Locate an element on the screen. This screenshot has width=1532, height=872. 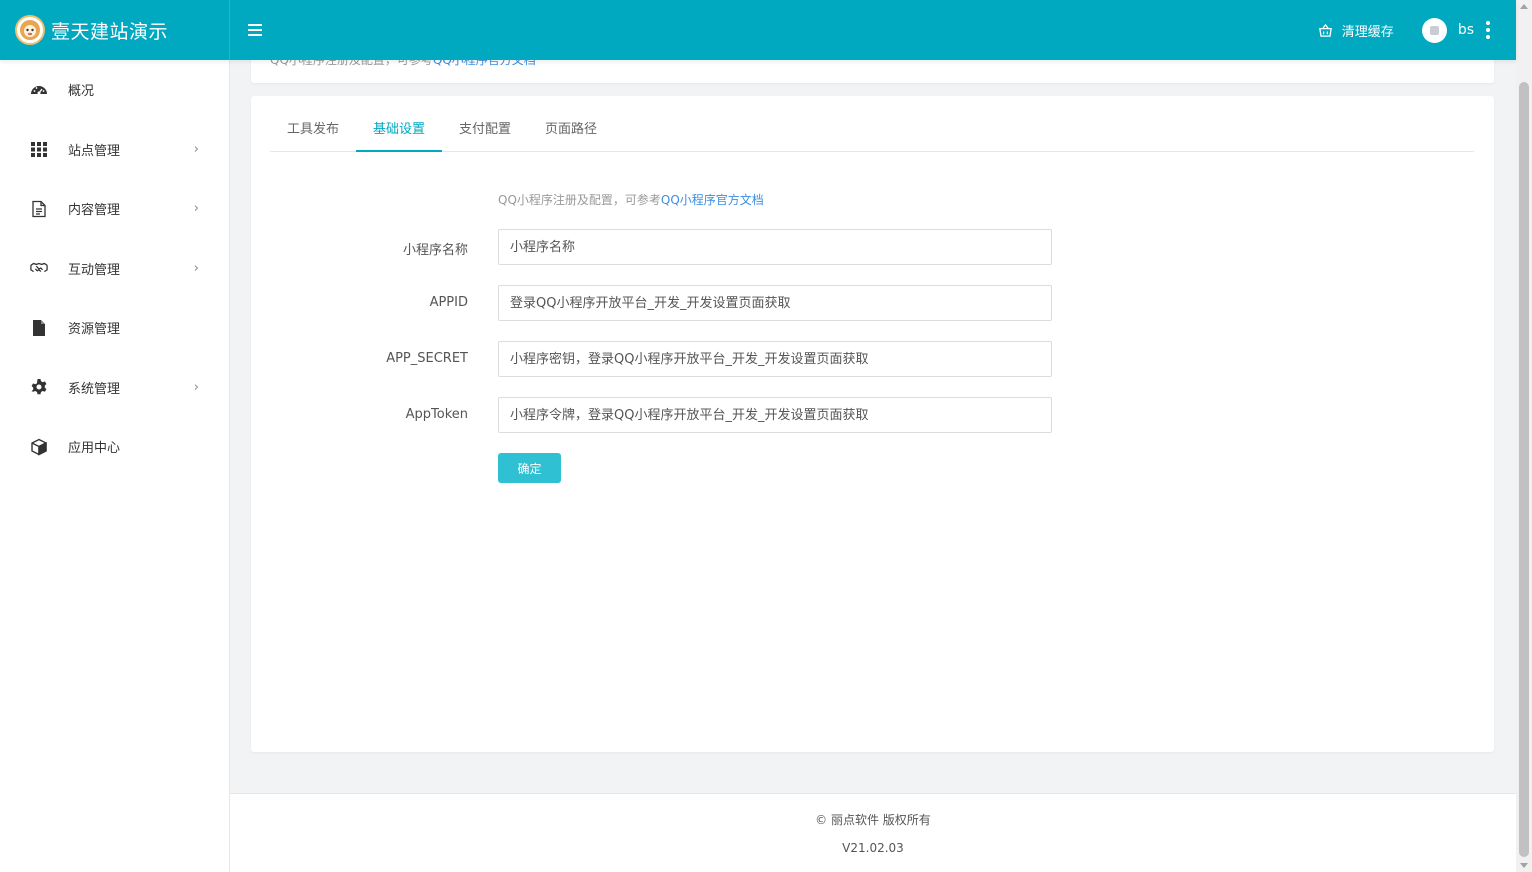
menu-toggle-icon is located at coordinates (255, 30).